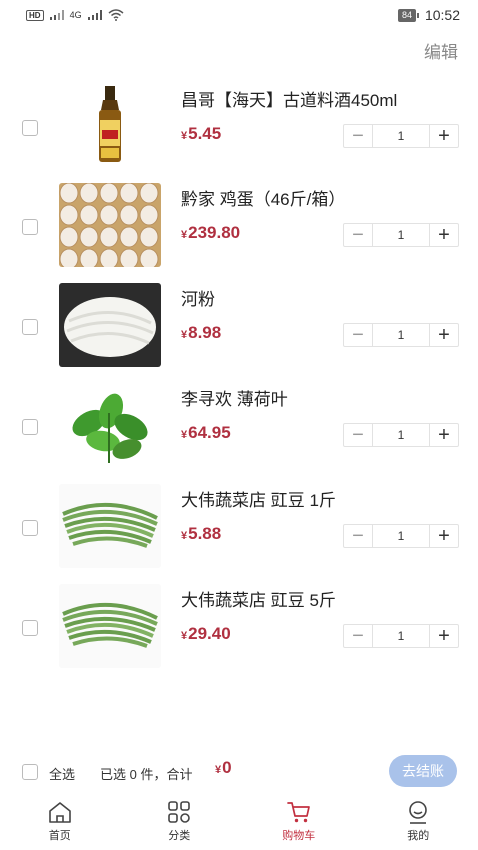 The width and height of the screenshot is (478, 850). I want to click on tab-label: 首页, so click(59, 836).